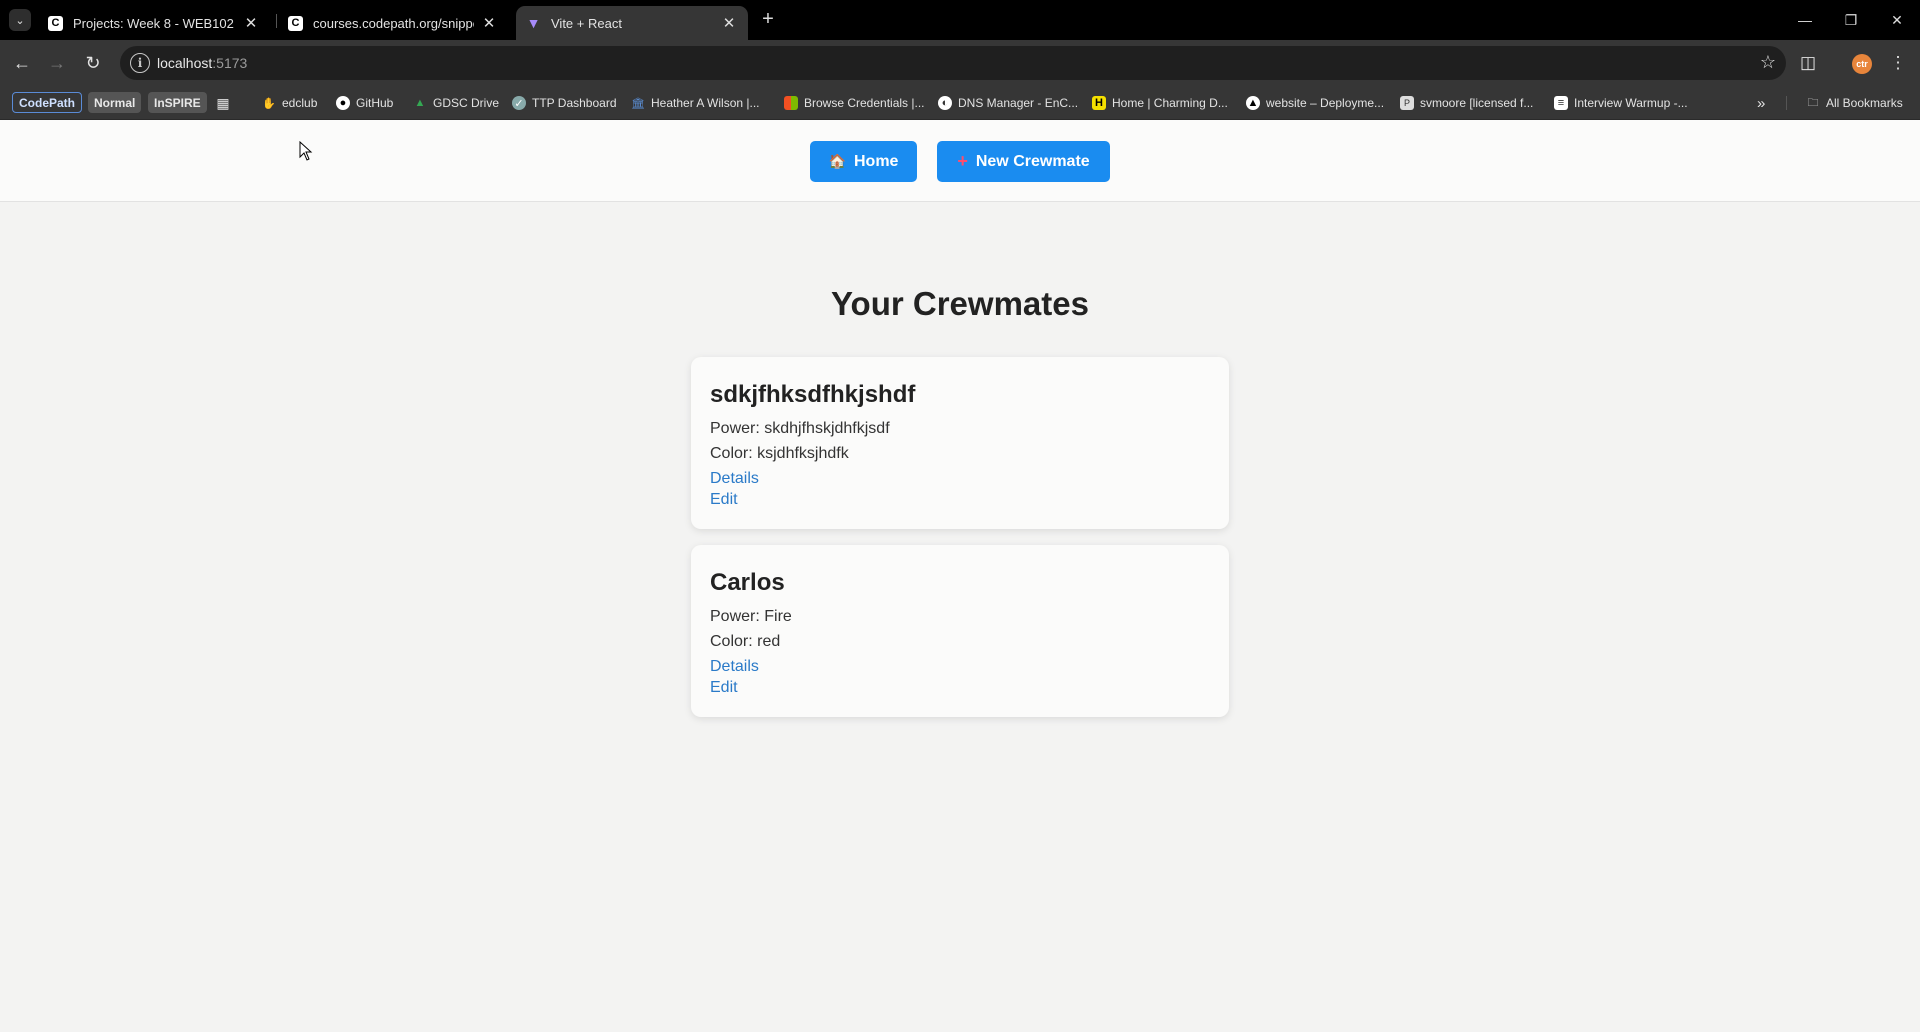 The height and width of the screenshot is (1032, 1920). What do you see at coordinates (276, 21) in the screenshot?
I see `tab-divider` at bounding box center [276, 21].